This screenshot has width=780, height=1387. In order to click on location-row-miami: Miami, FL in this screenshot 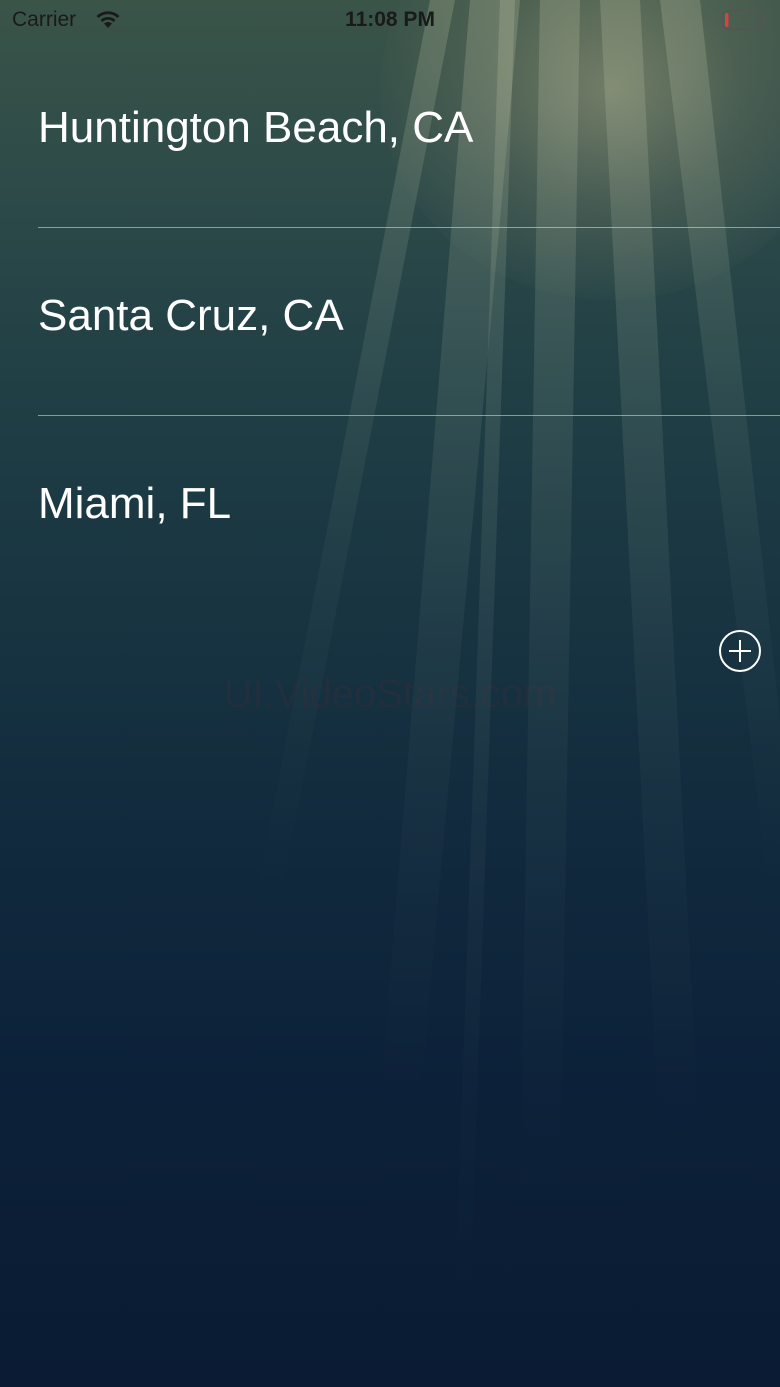, I will do `click(409, 509)`.